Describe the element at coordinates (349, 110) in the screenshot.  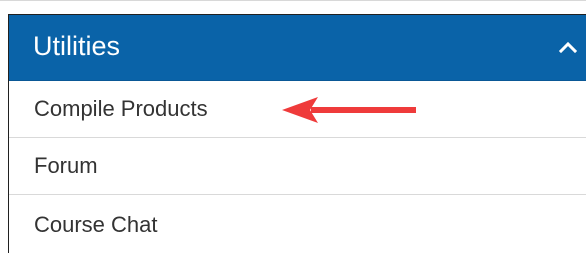
I see `left-arrow-icon` at that location.